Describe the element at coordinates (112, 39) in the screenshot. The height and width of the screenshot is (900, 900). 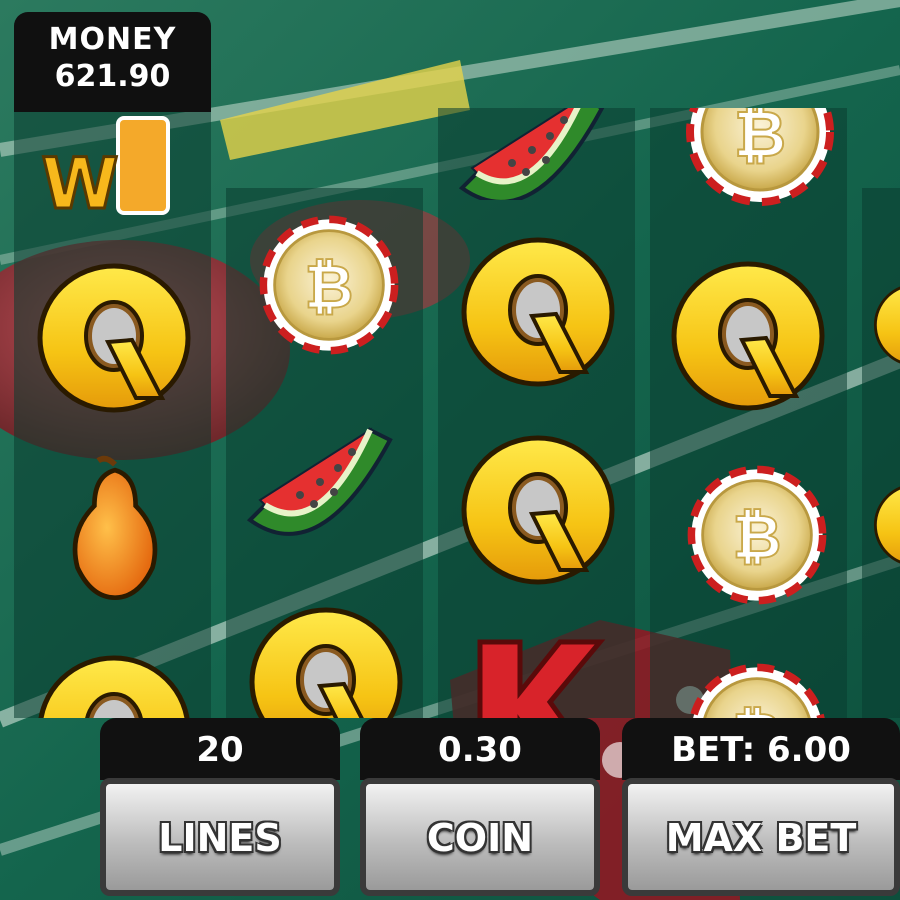
I see `money-label: MONEY` at that location.